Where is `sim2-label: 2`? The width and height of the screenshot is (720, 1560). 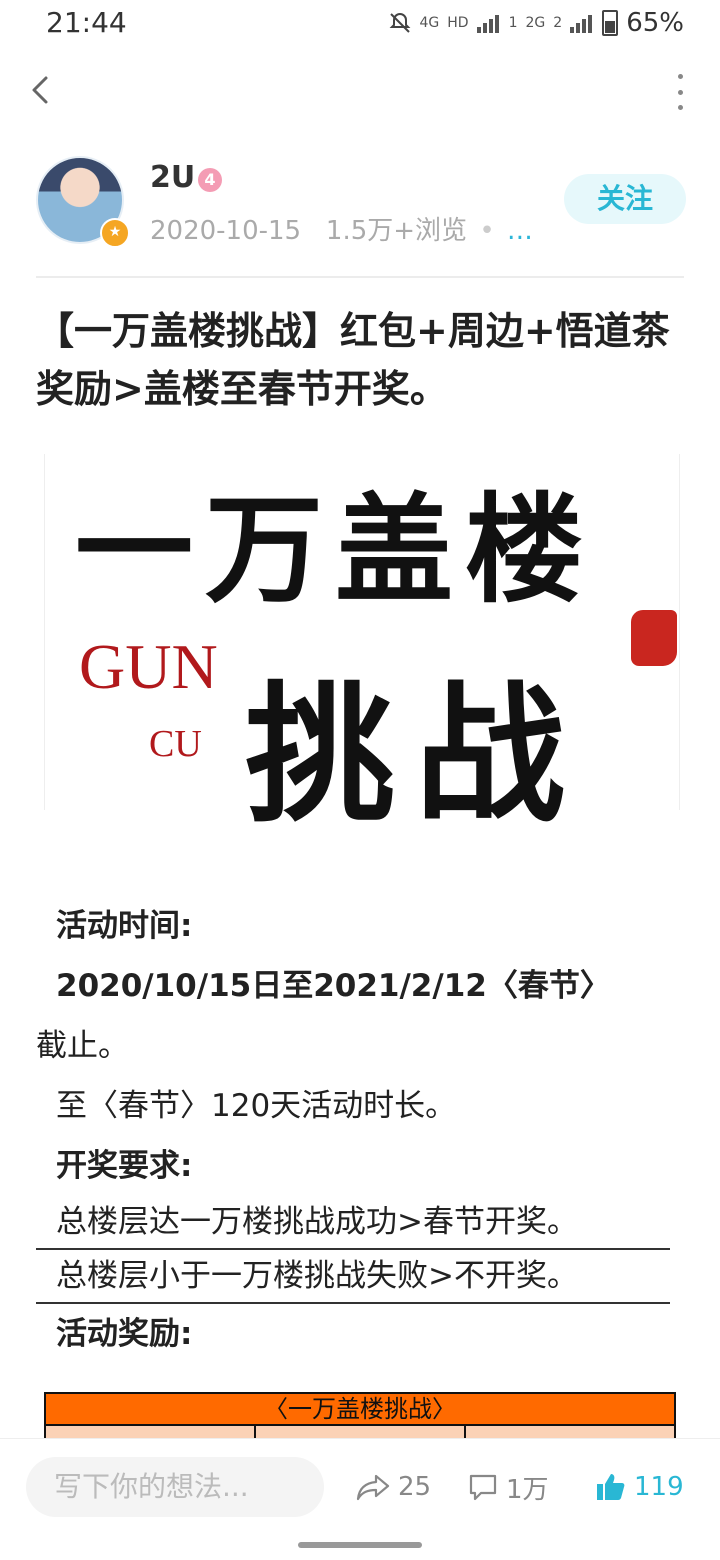 sim2-label: 2 is located at coordinates (558, 23).